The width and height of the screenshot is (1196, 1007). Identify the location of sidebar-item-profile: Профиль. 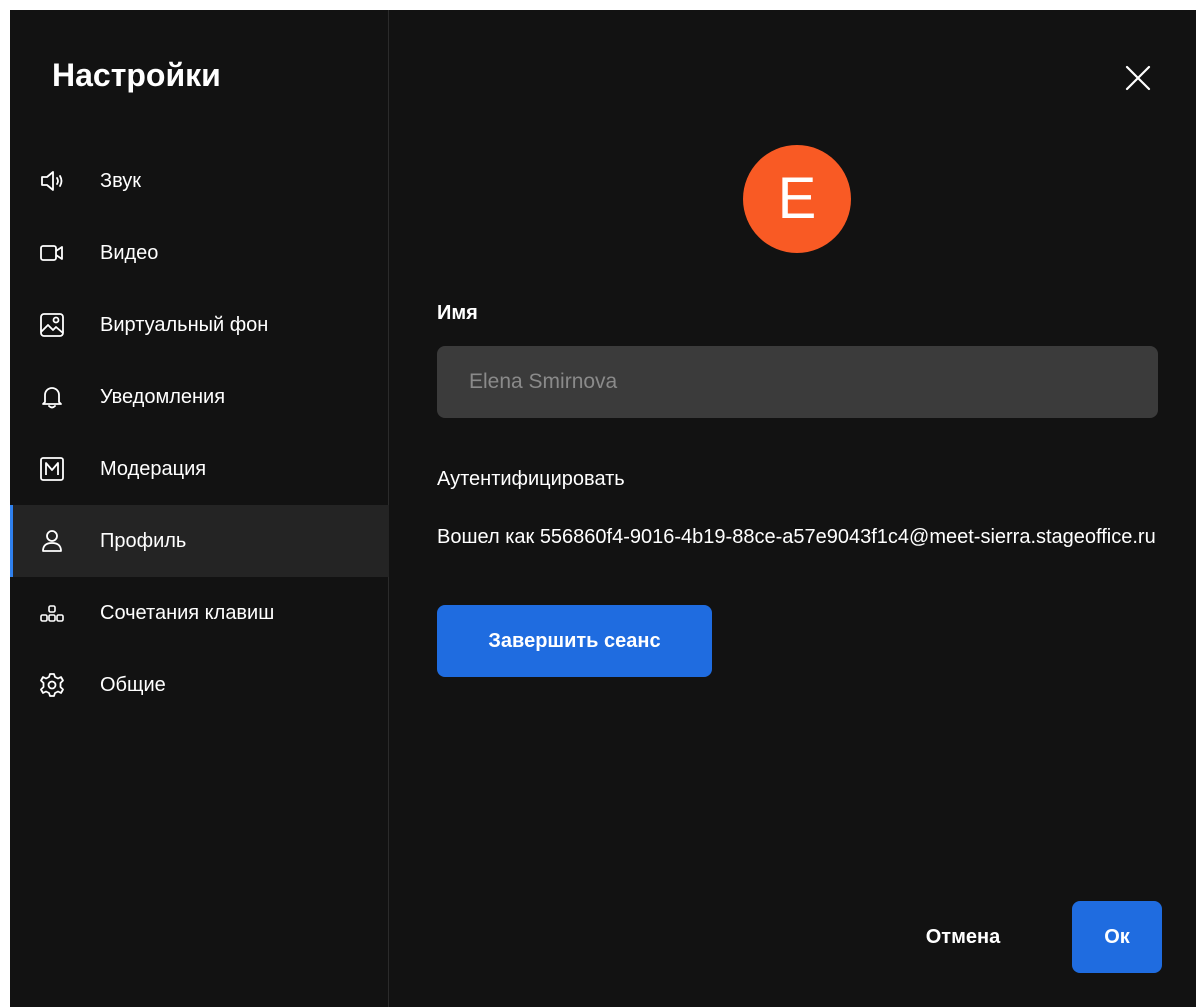
(199, 541).